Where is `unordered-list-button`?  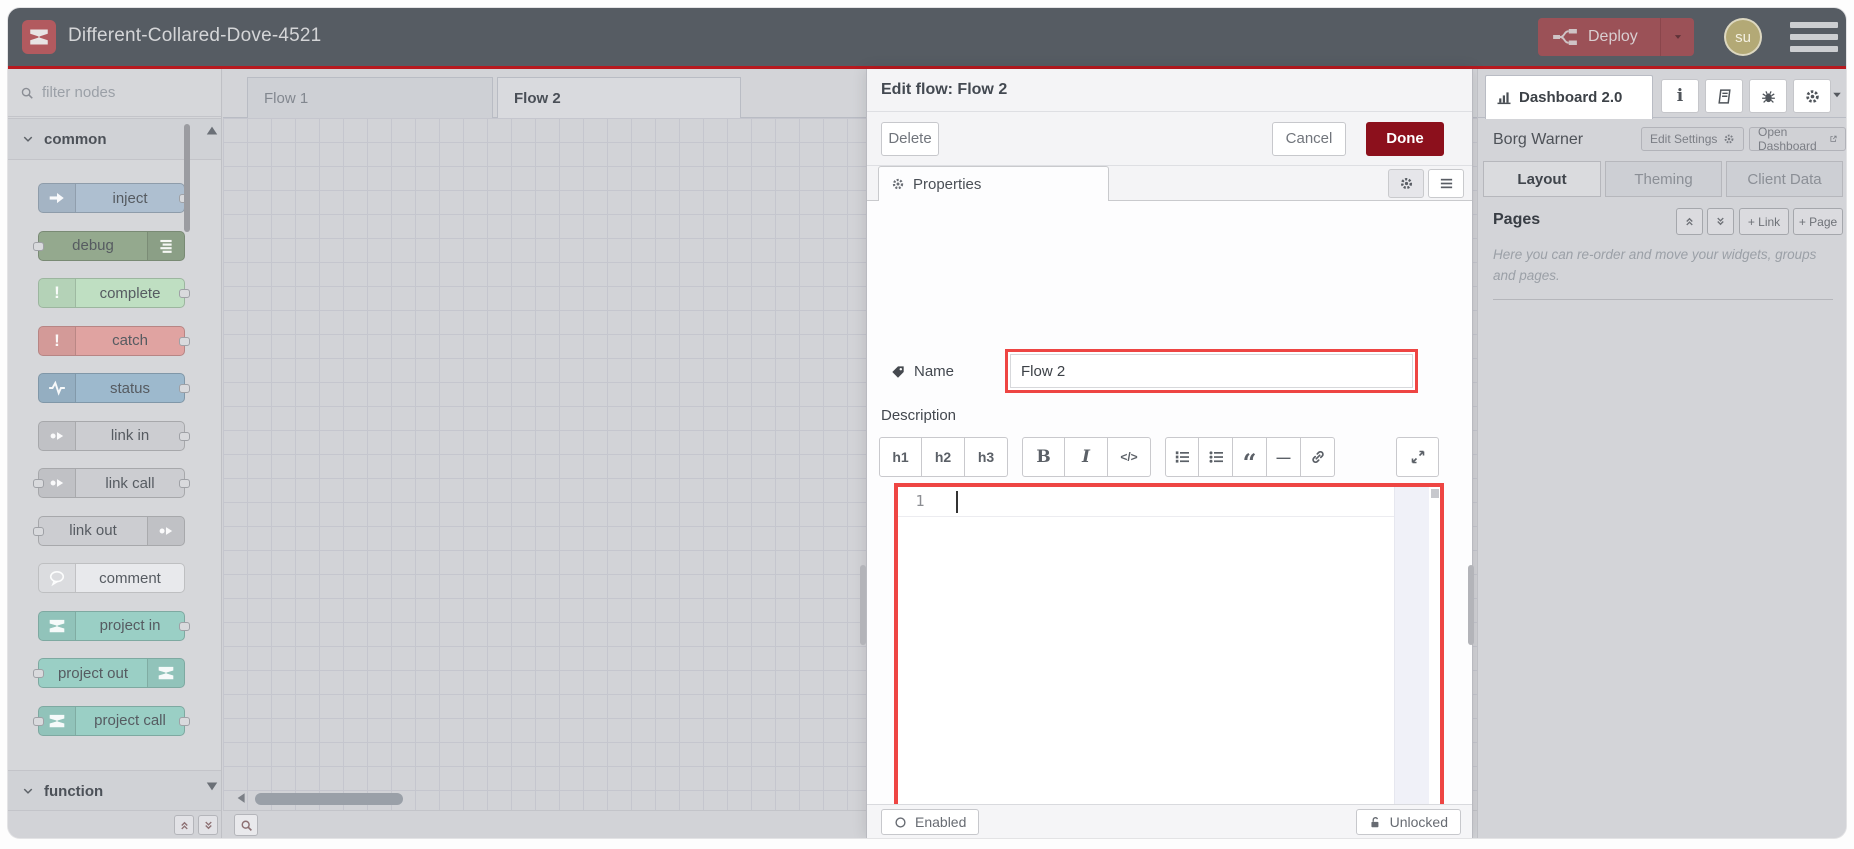 unordered-list-button is located at coordinates (1216, 457).